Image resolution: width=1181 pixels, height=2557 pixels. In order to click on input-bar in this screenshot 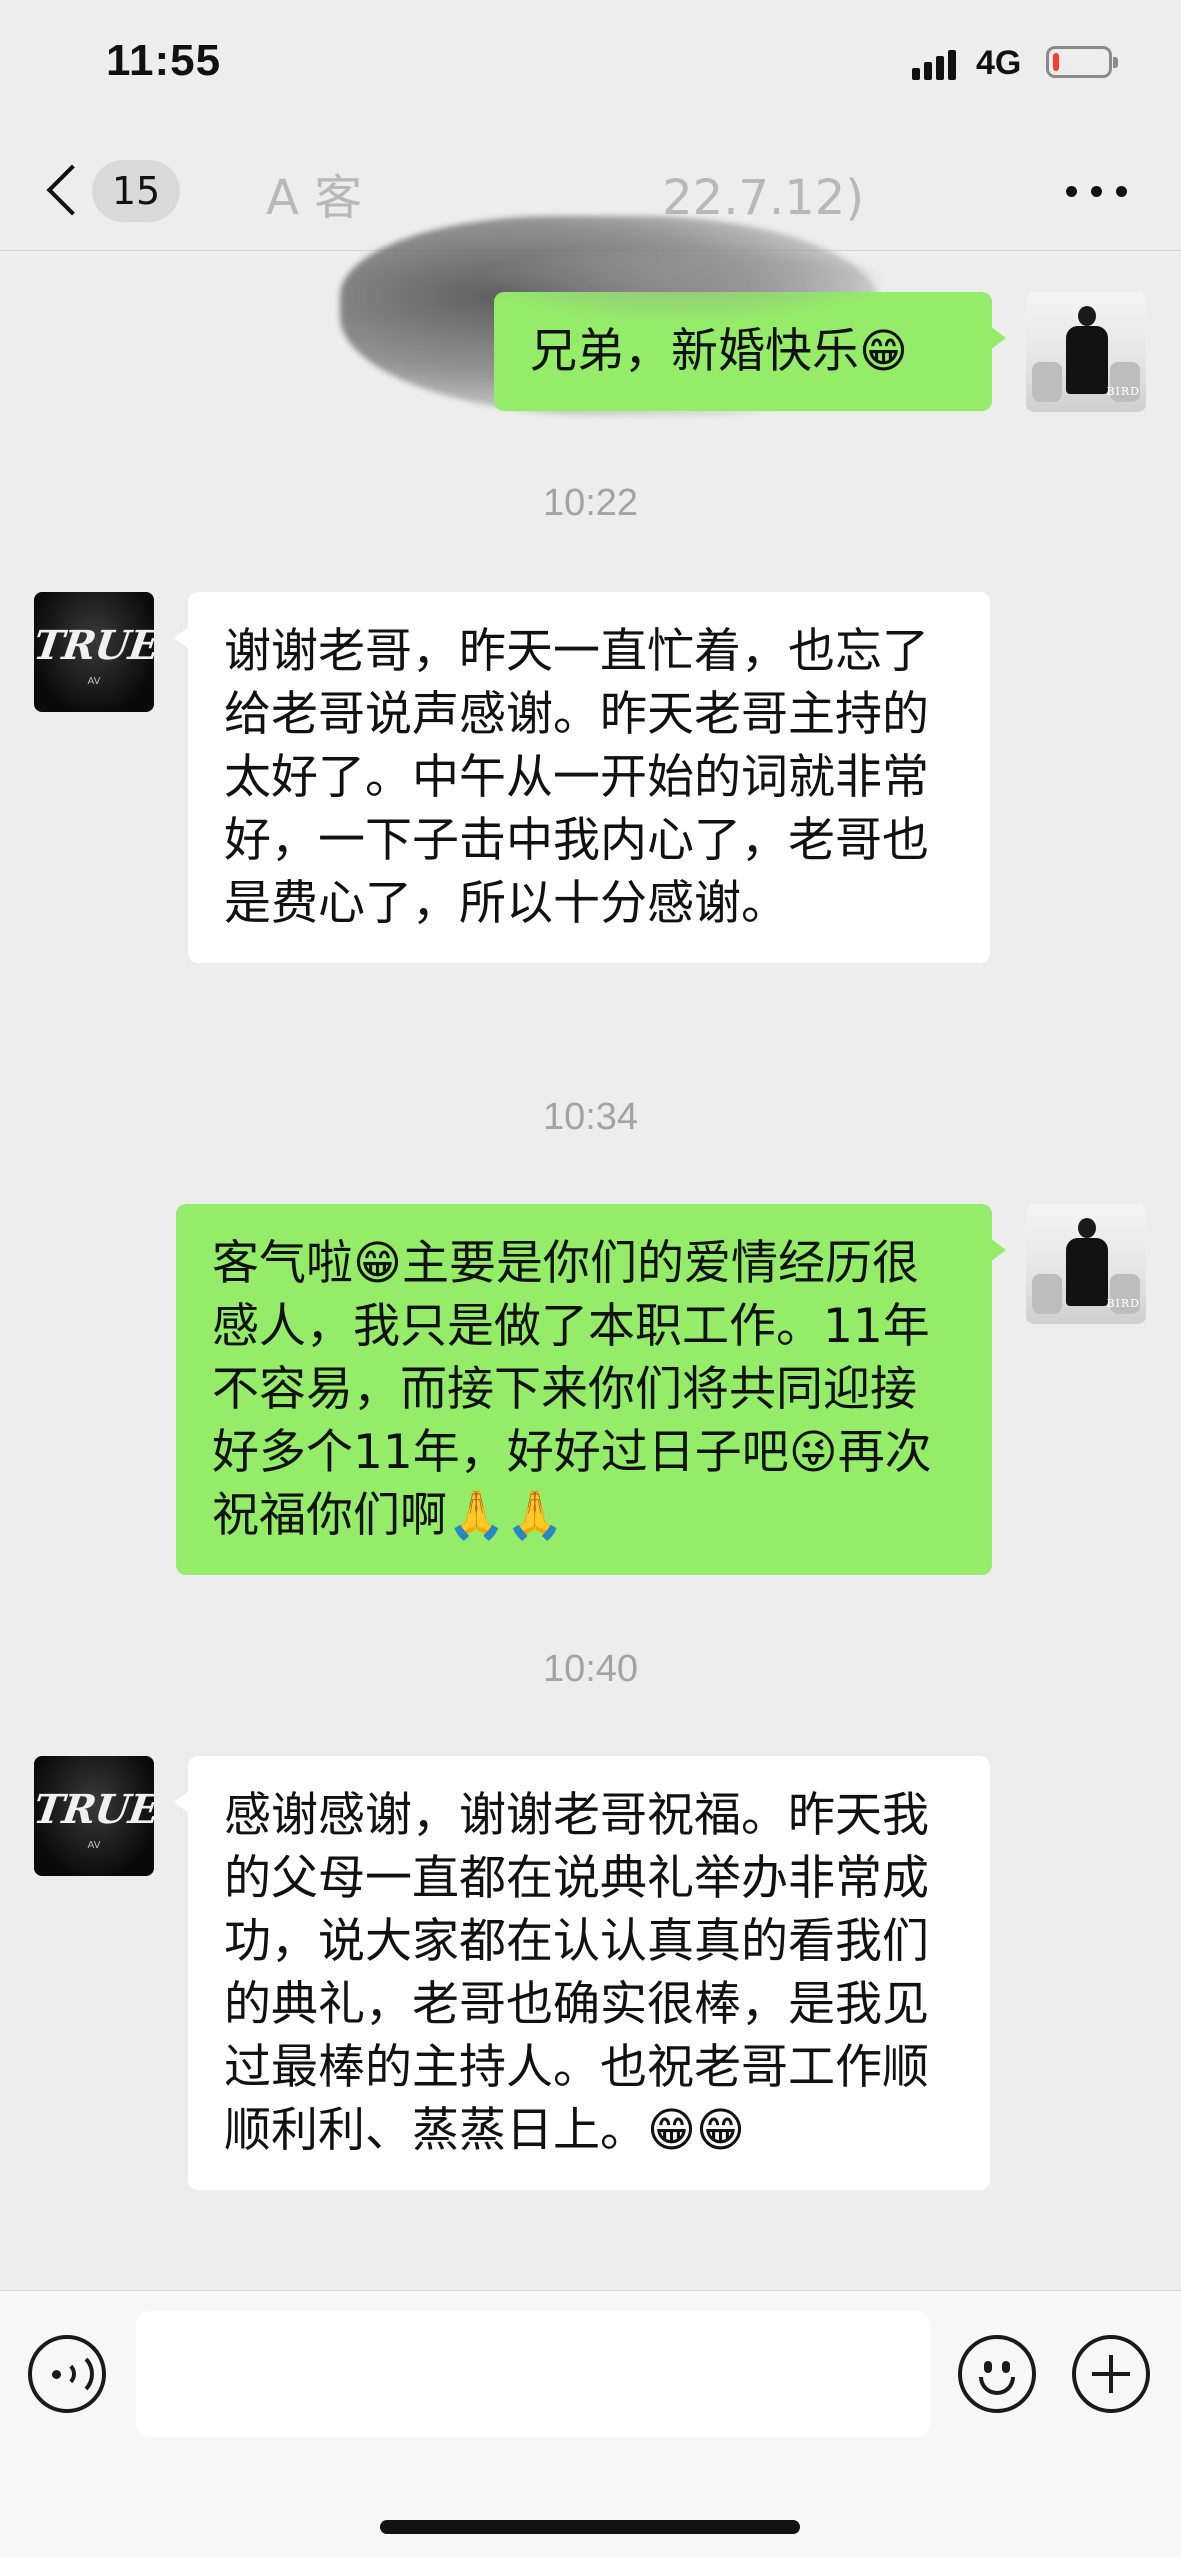, I will do `click(590, 2423)`.